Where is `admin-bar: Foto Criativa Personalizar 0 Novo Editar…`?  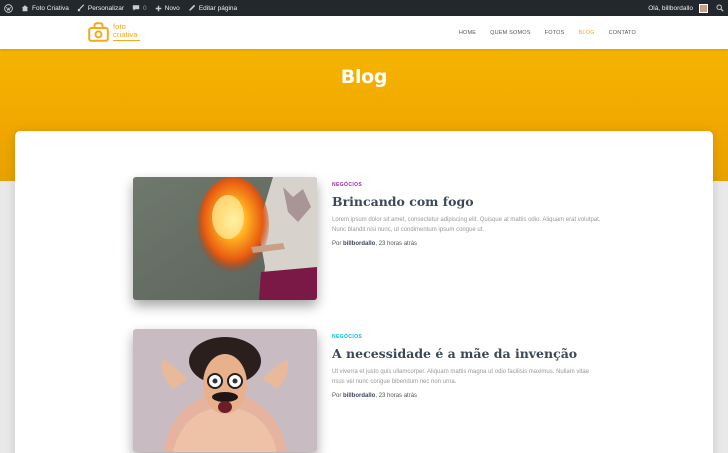
admin-bar: Foto Criativa Personalizar 0 Novo Editar… is located at coordinates (364, 8).